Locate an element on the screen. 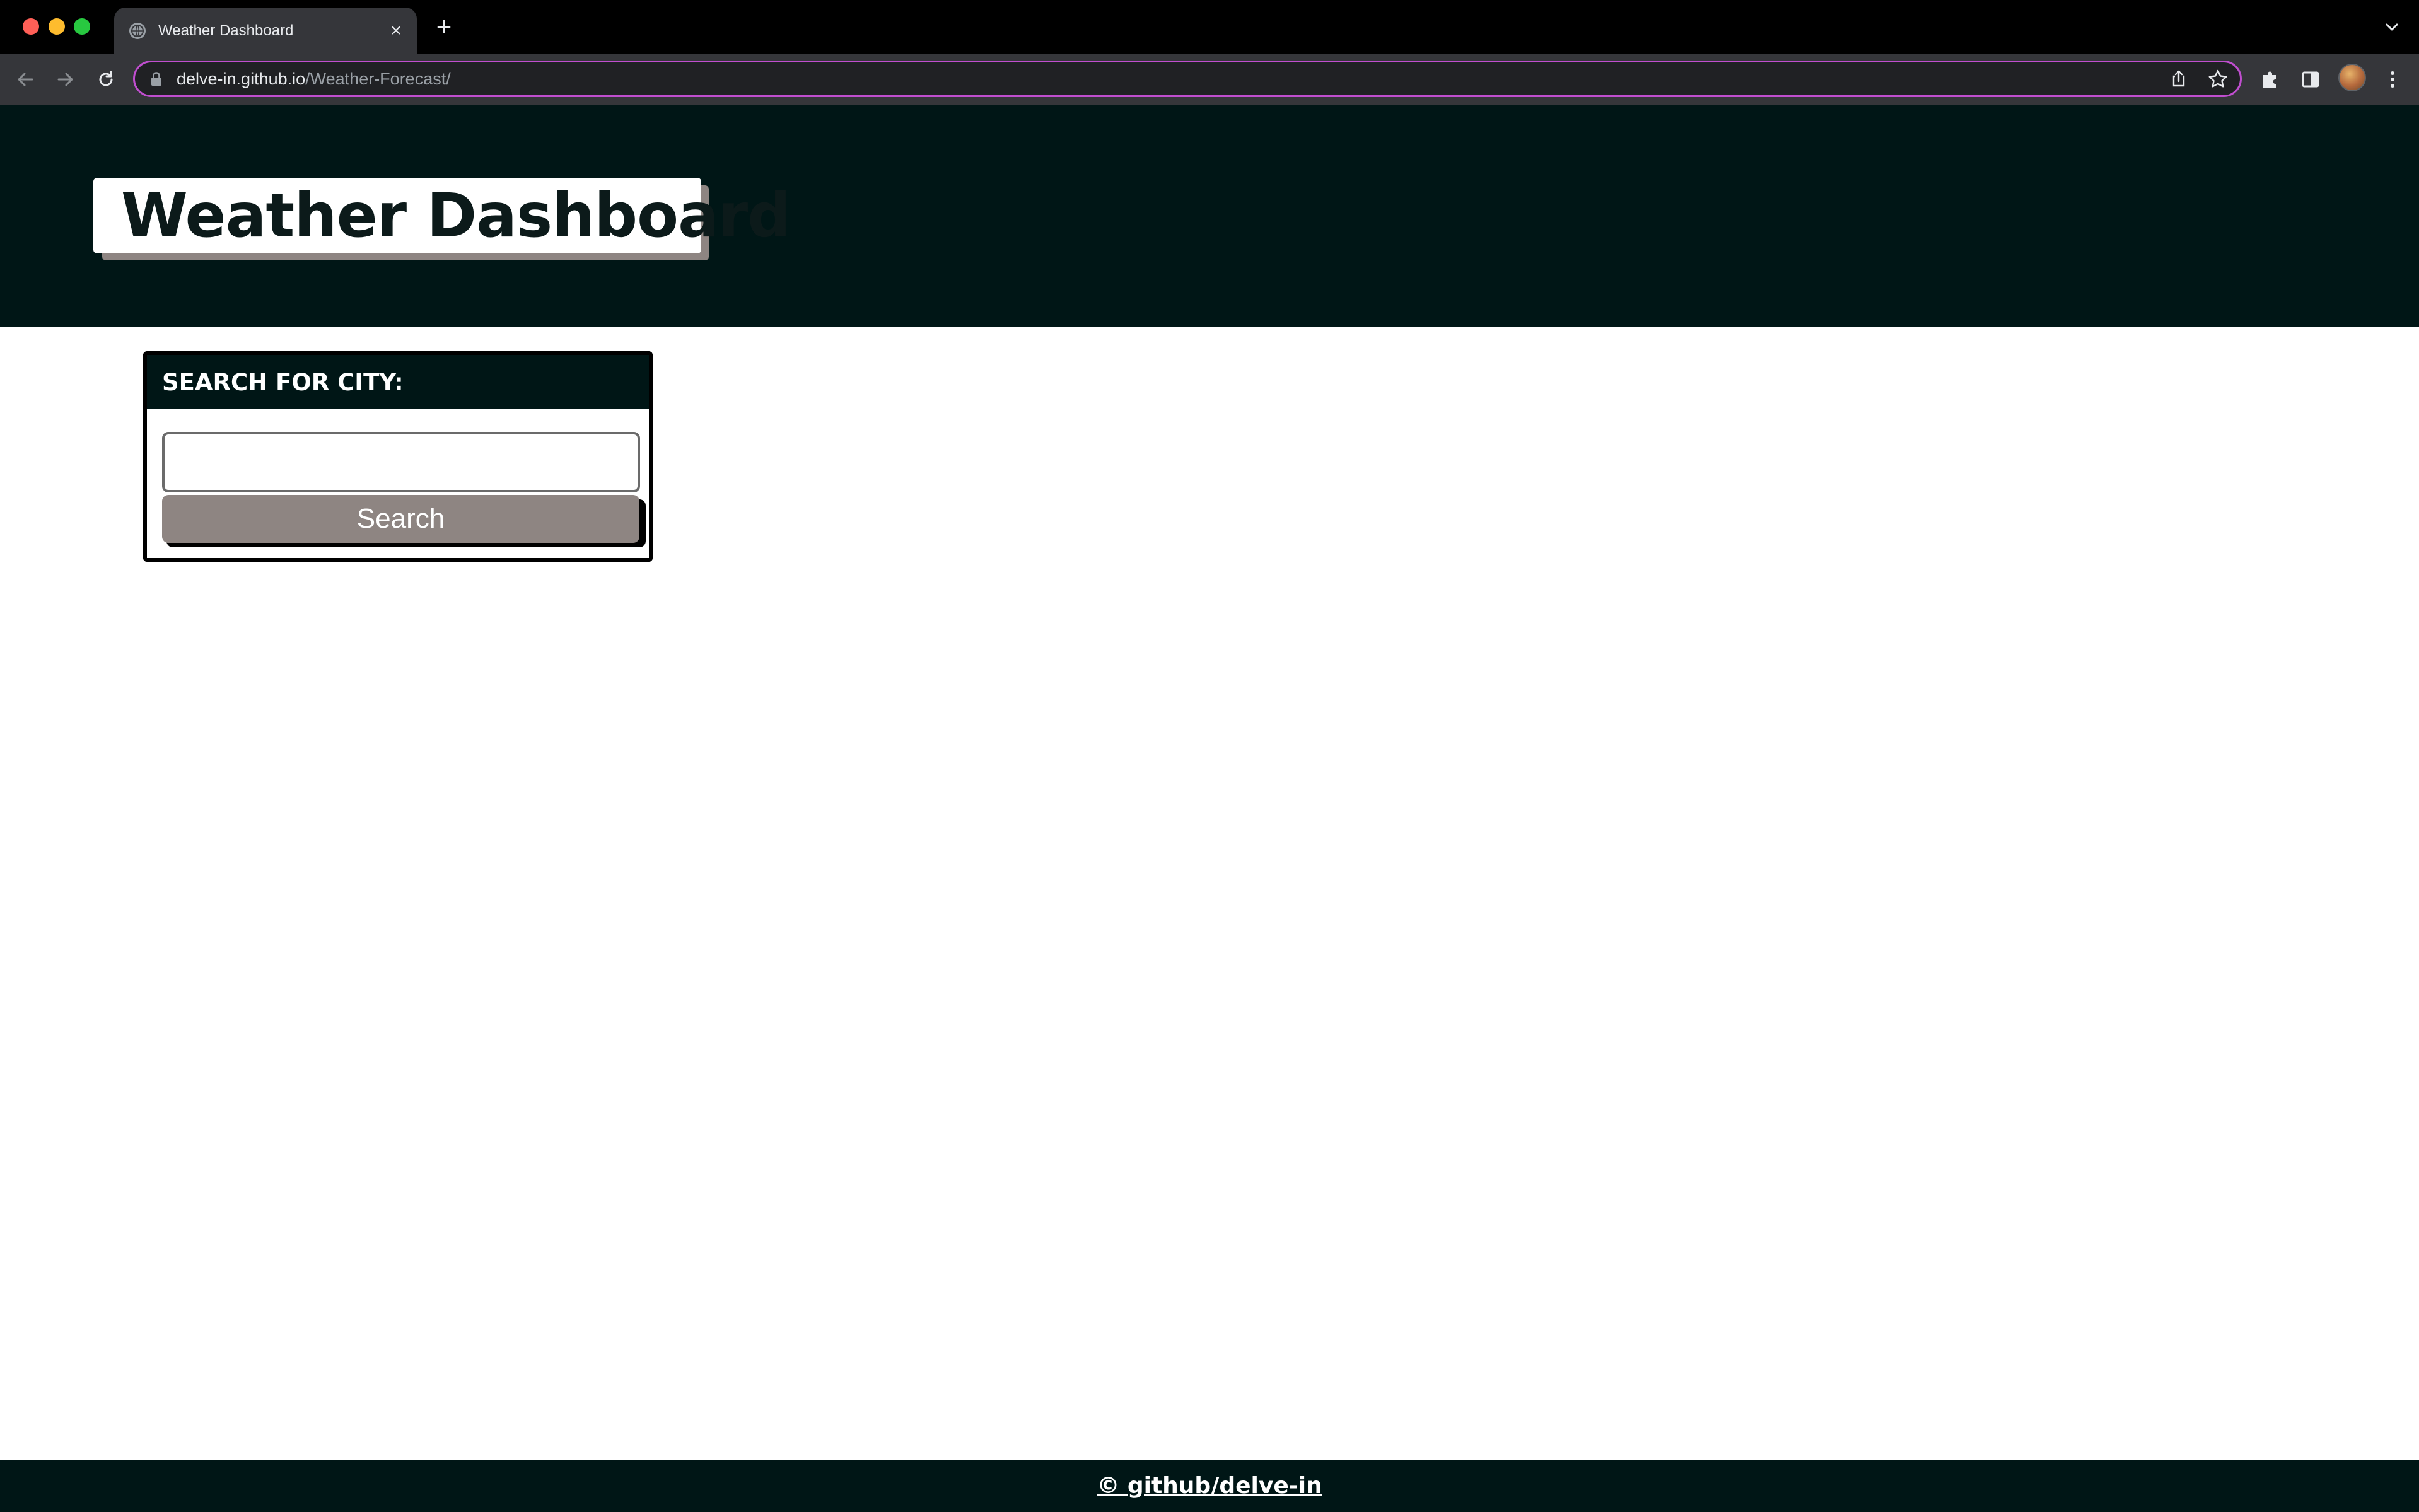 The image size is (2419, 1512). search-button: Search is located at coordinates (400, 519).